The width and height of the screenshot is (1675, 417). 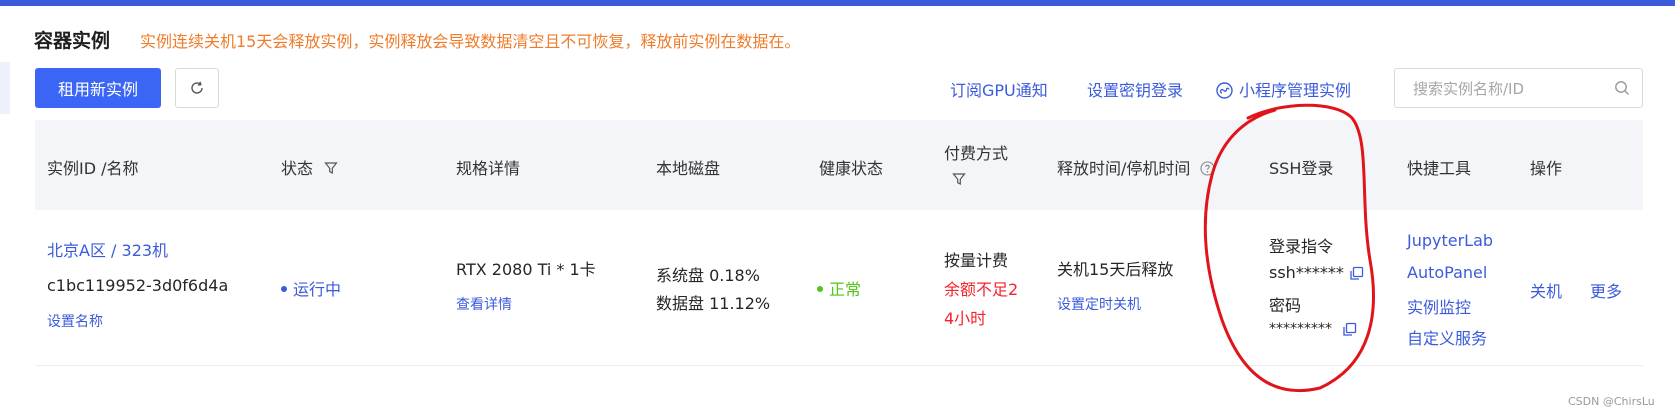 I want to click on health-badge: 正常, so click(x=839, y=288).